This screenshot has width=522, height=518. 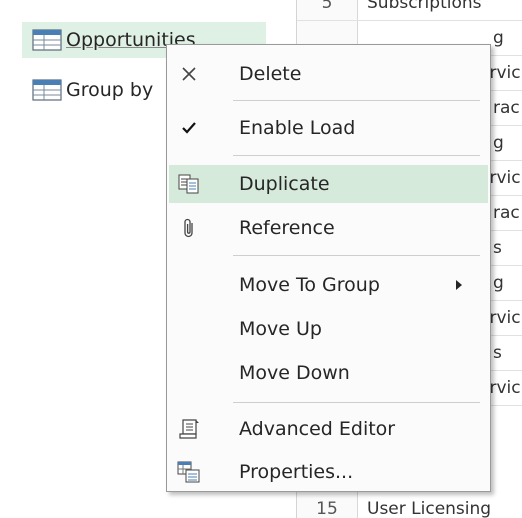 I want to click on table-row: 15 User Licensing, so click(x=409, y=505).